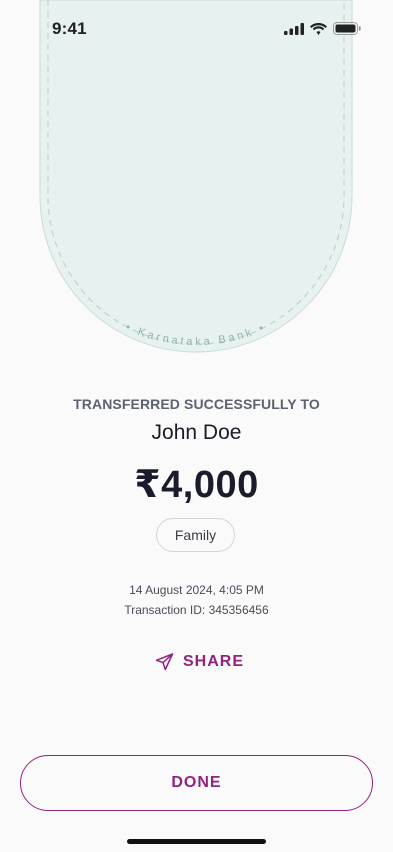 This screenshot has height=852, width=393. What do you see at coordinates (196, 783) in the screenshot?
I see `done-button: DONE` at bounding box center [196, 783].